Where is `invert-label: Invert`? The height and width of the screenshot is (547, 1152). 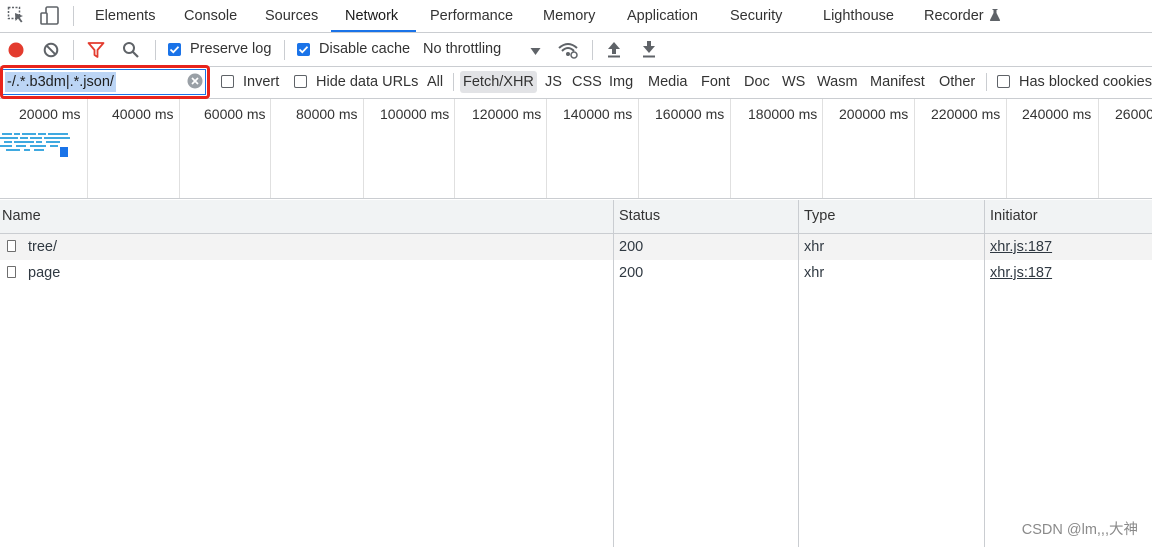
invert-label: Invert is located at coordinates (261, 82).